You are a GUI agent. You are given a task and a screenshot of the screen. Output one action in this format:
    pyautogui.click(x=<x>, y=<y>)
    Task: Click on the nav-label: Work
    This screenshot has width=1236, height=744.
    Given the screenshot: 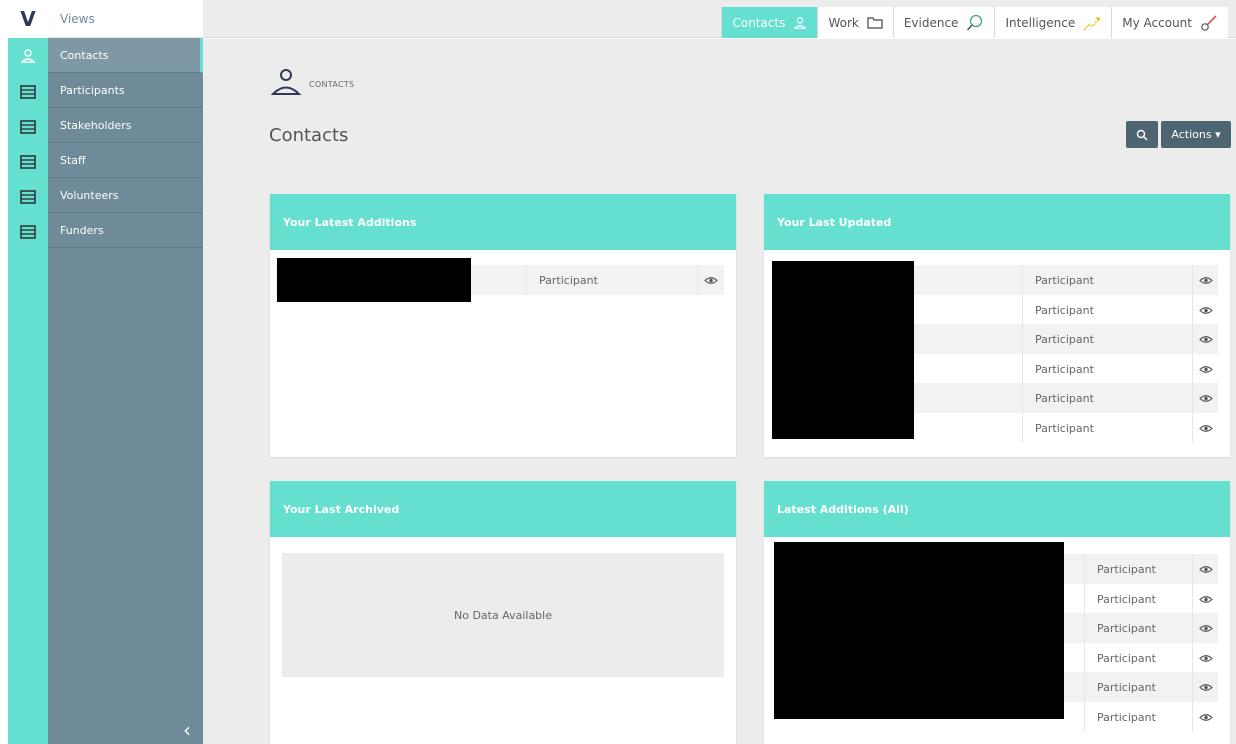 What is the action you would take?
    pyautogui.click(x=843, y=22)
    